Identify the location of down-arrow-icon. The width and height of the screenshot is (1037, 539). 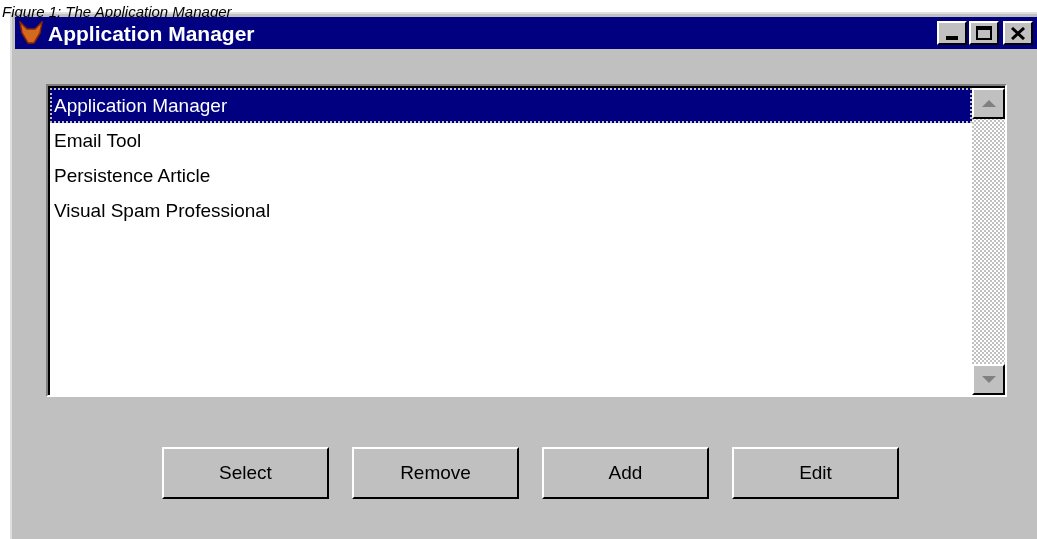
(988, 379).